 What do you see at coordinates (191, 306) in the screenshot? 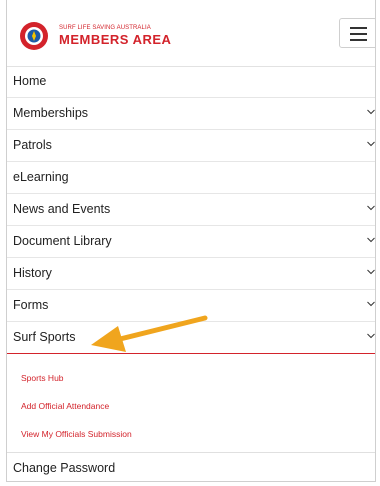
I see `nav-item-forms: Forms` at bounding box center [191, 306].